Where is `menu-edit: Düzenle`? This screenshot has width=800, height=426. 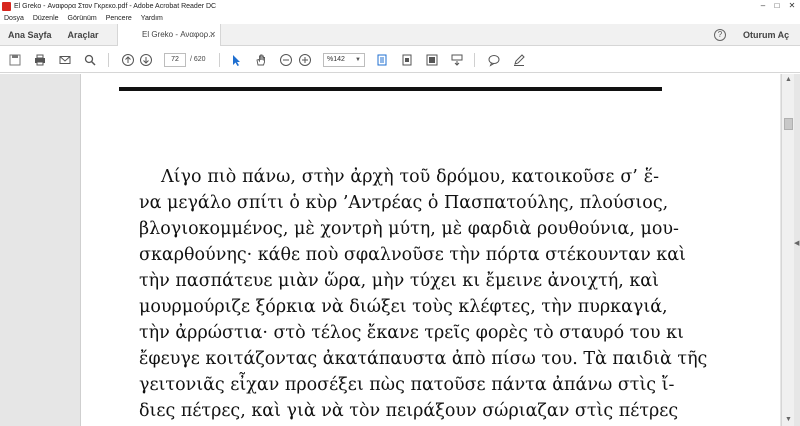 menu-edit: Düzenle is located at coordinates (46, 18).